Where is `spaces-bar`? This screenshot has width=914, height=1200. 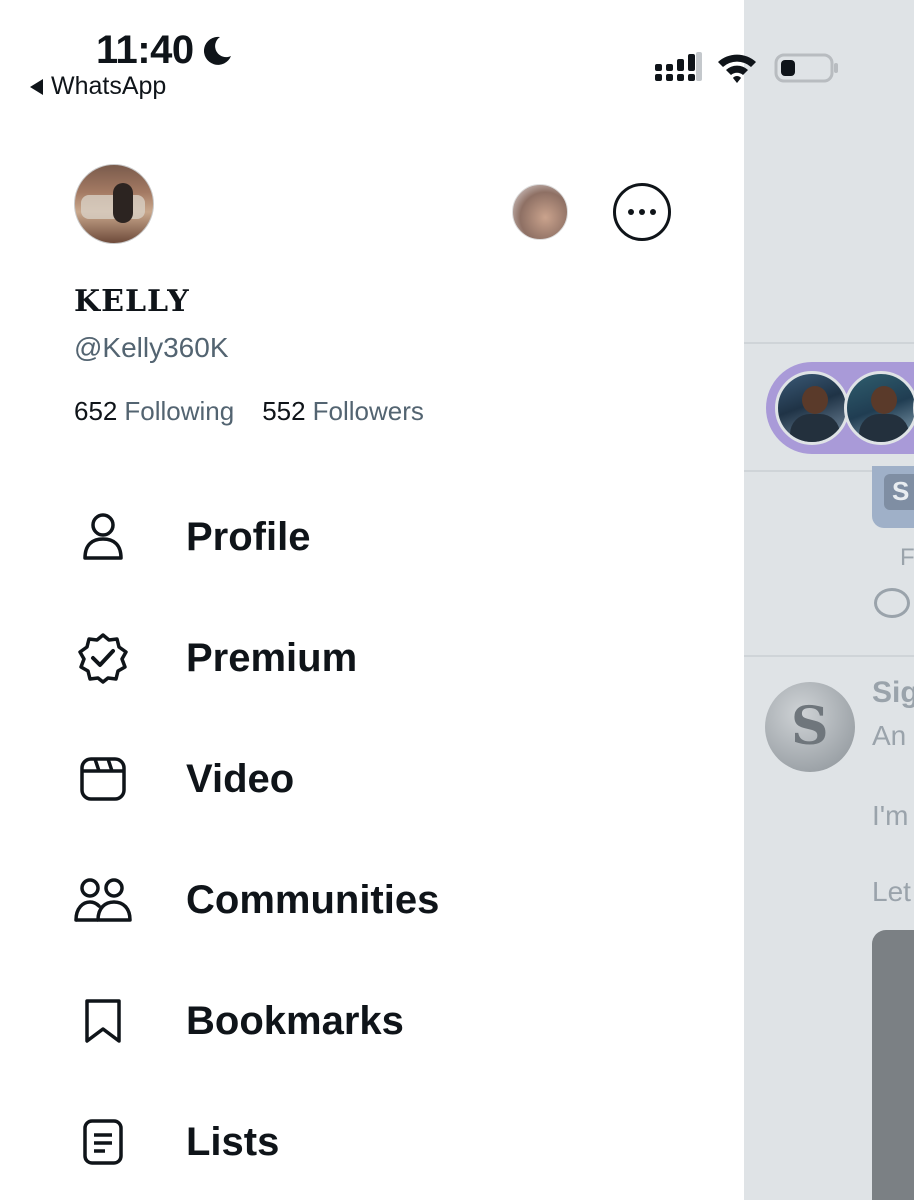
spaces-bar is located at coordinates (840, 408).